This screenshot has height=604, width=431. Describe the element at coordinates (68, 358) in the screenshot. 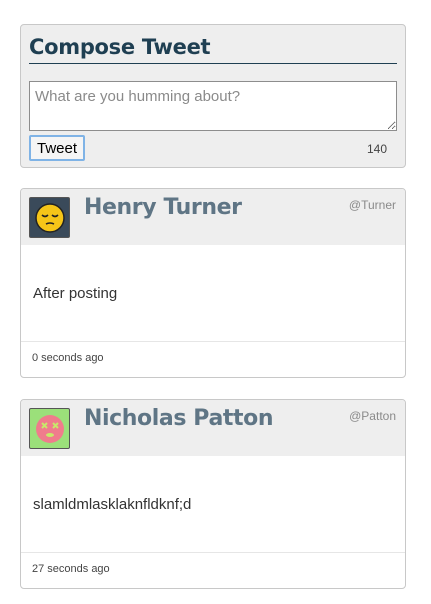

I see `tweet-timestamp: 0 seconds ago` at that location.